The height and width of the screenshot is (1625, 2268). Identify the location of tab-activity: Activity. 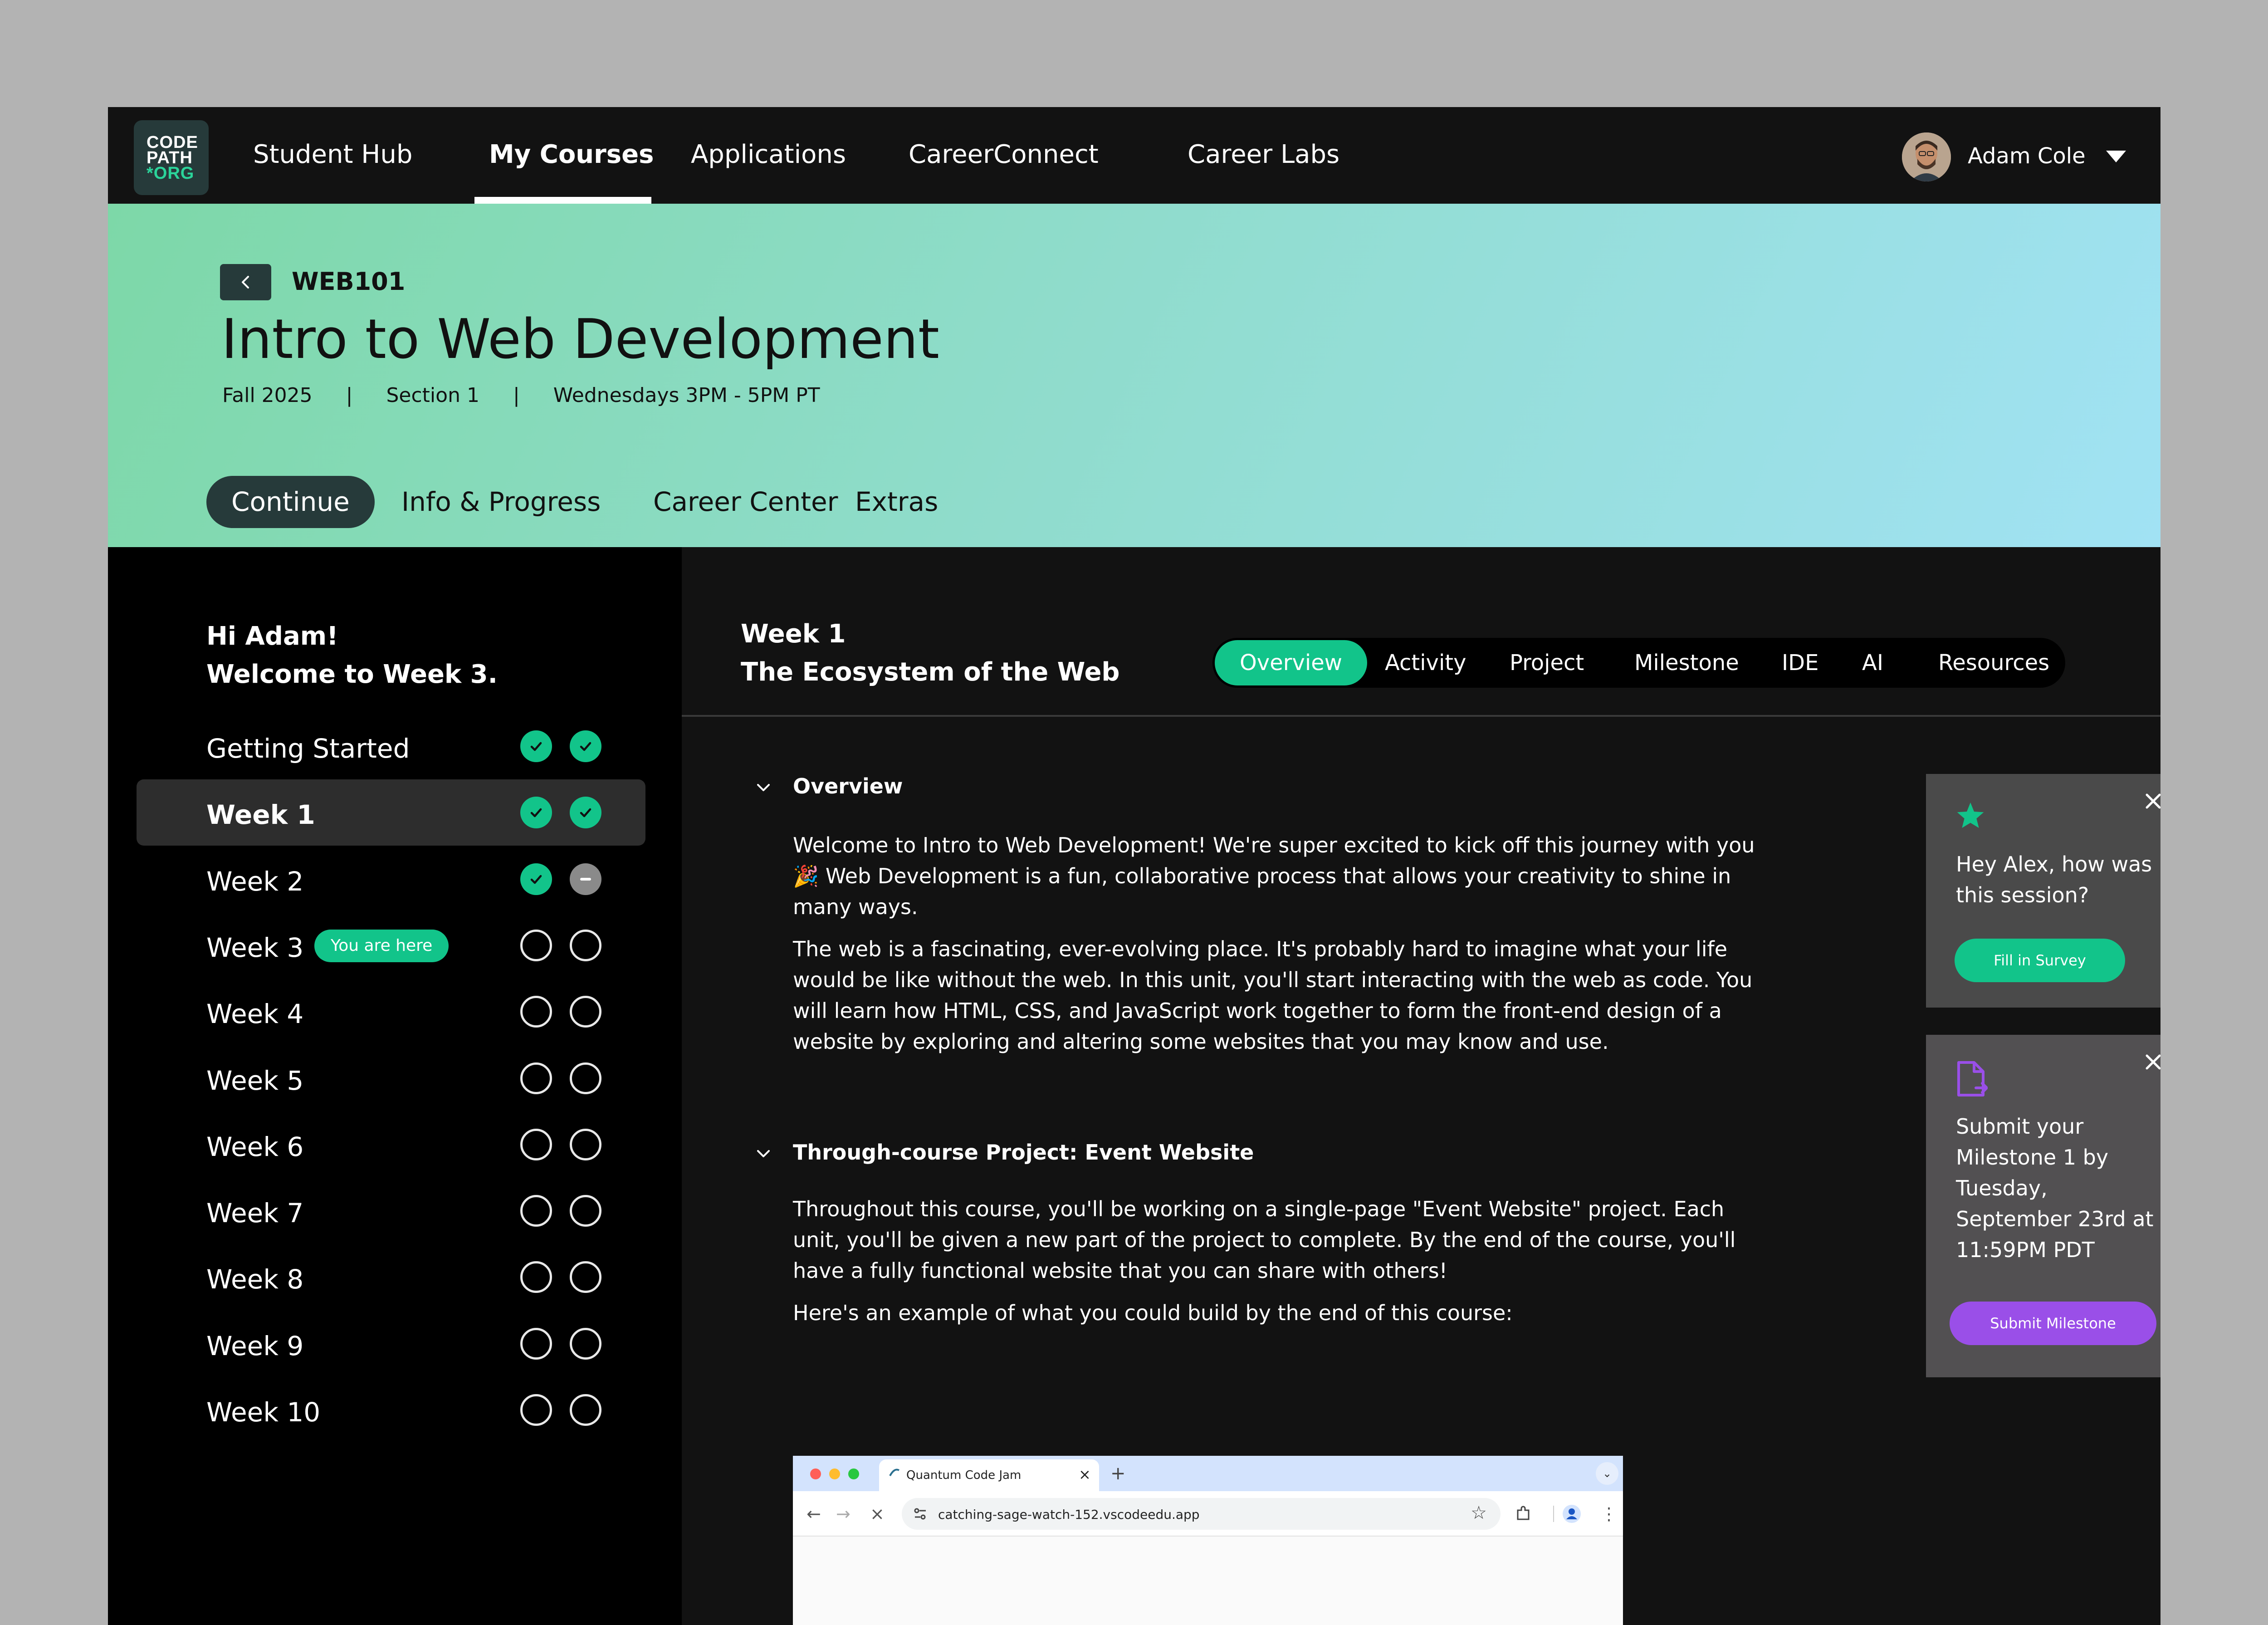
(1425, 662).